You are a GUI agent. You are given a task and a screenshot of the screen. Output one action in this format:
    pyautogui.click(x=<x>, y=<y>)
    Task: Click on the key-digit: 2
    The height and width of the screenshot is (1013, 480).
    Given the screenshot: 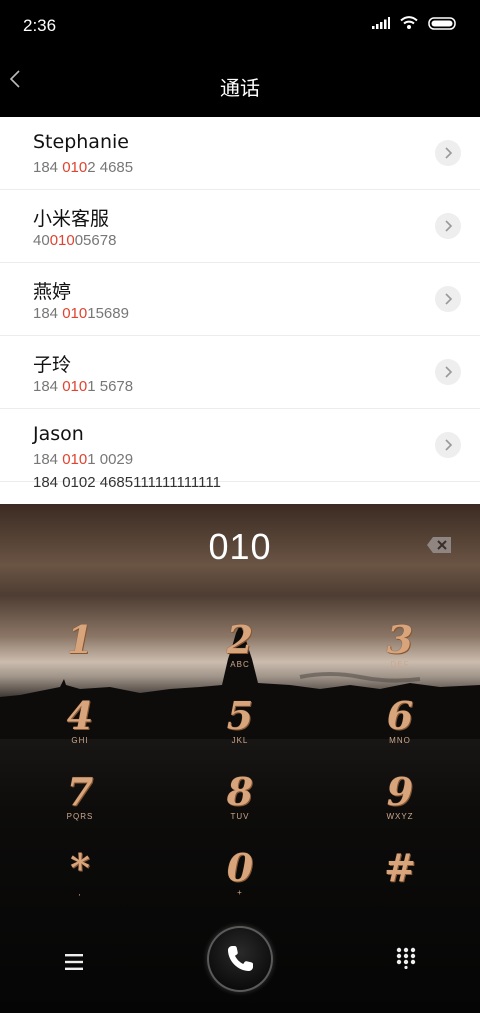 What is the action you would take?
    pyautogui.click(x=240, y=639)
    